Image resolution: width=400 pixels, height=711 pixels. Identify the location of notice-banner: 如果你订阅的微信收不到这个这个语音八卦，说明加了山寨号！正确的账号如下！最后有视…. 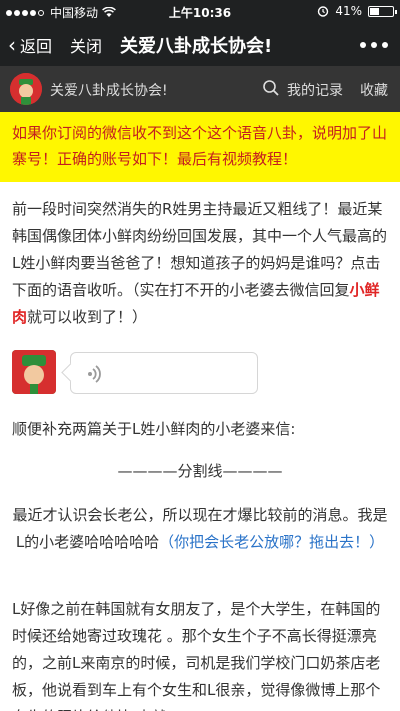
(200, 147).